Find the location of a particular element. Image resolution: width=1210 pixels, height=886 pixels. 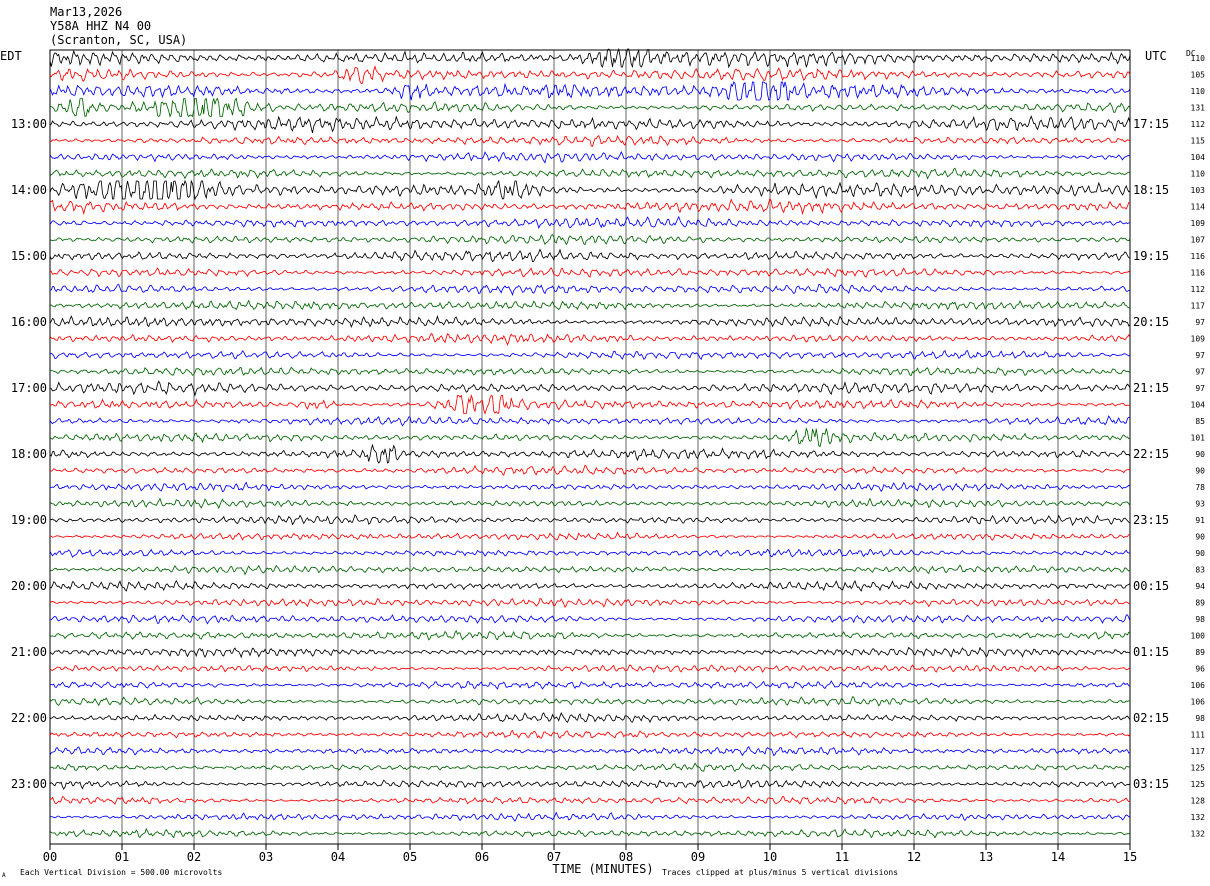

dc-offset-label: 100 is located at coordinates (1198, 636).